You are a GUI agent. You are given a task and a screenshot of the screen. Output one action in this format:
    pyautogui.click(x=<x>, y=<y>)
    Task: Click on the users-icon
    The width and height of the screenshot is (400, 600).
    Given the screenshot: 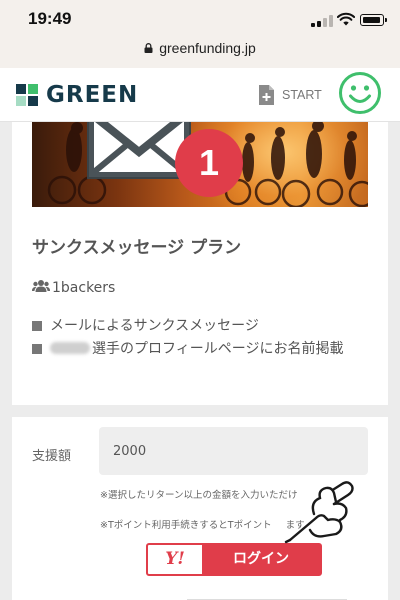 What is the action you would take?
    pyautogui.click(x=41, y=286)
    